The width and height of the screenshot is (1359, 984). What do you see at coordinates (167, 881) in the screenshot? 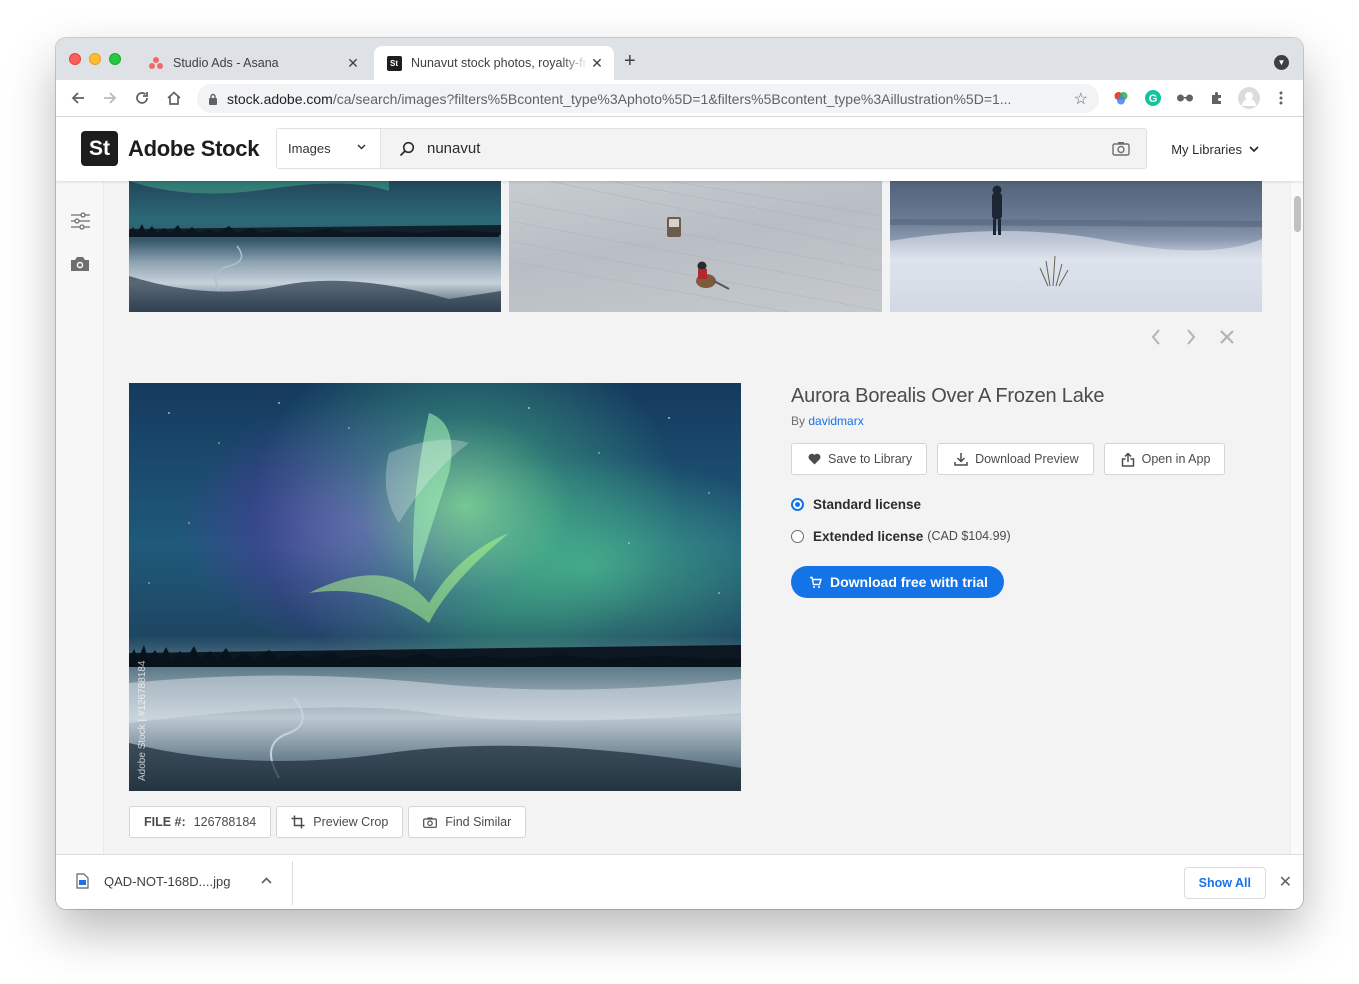
I see `download-filename: QAD-NOT-168D....jpg` at bounding box center [167, 881].